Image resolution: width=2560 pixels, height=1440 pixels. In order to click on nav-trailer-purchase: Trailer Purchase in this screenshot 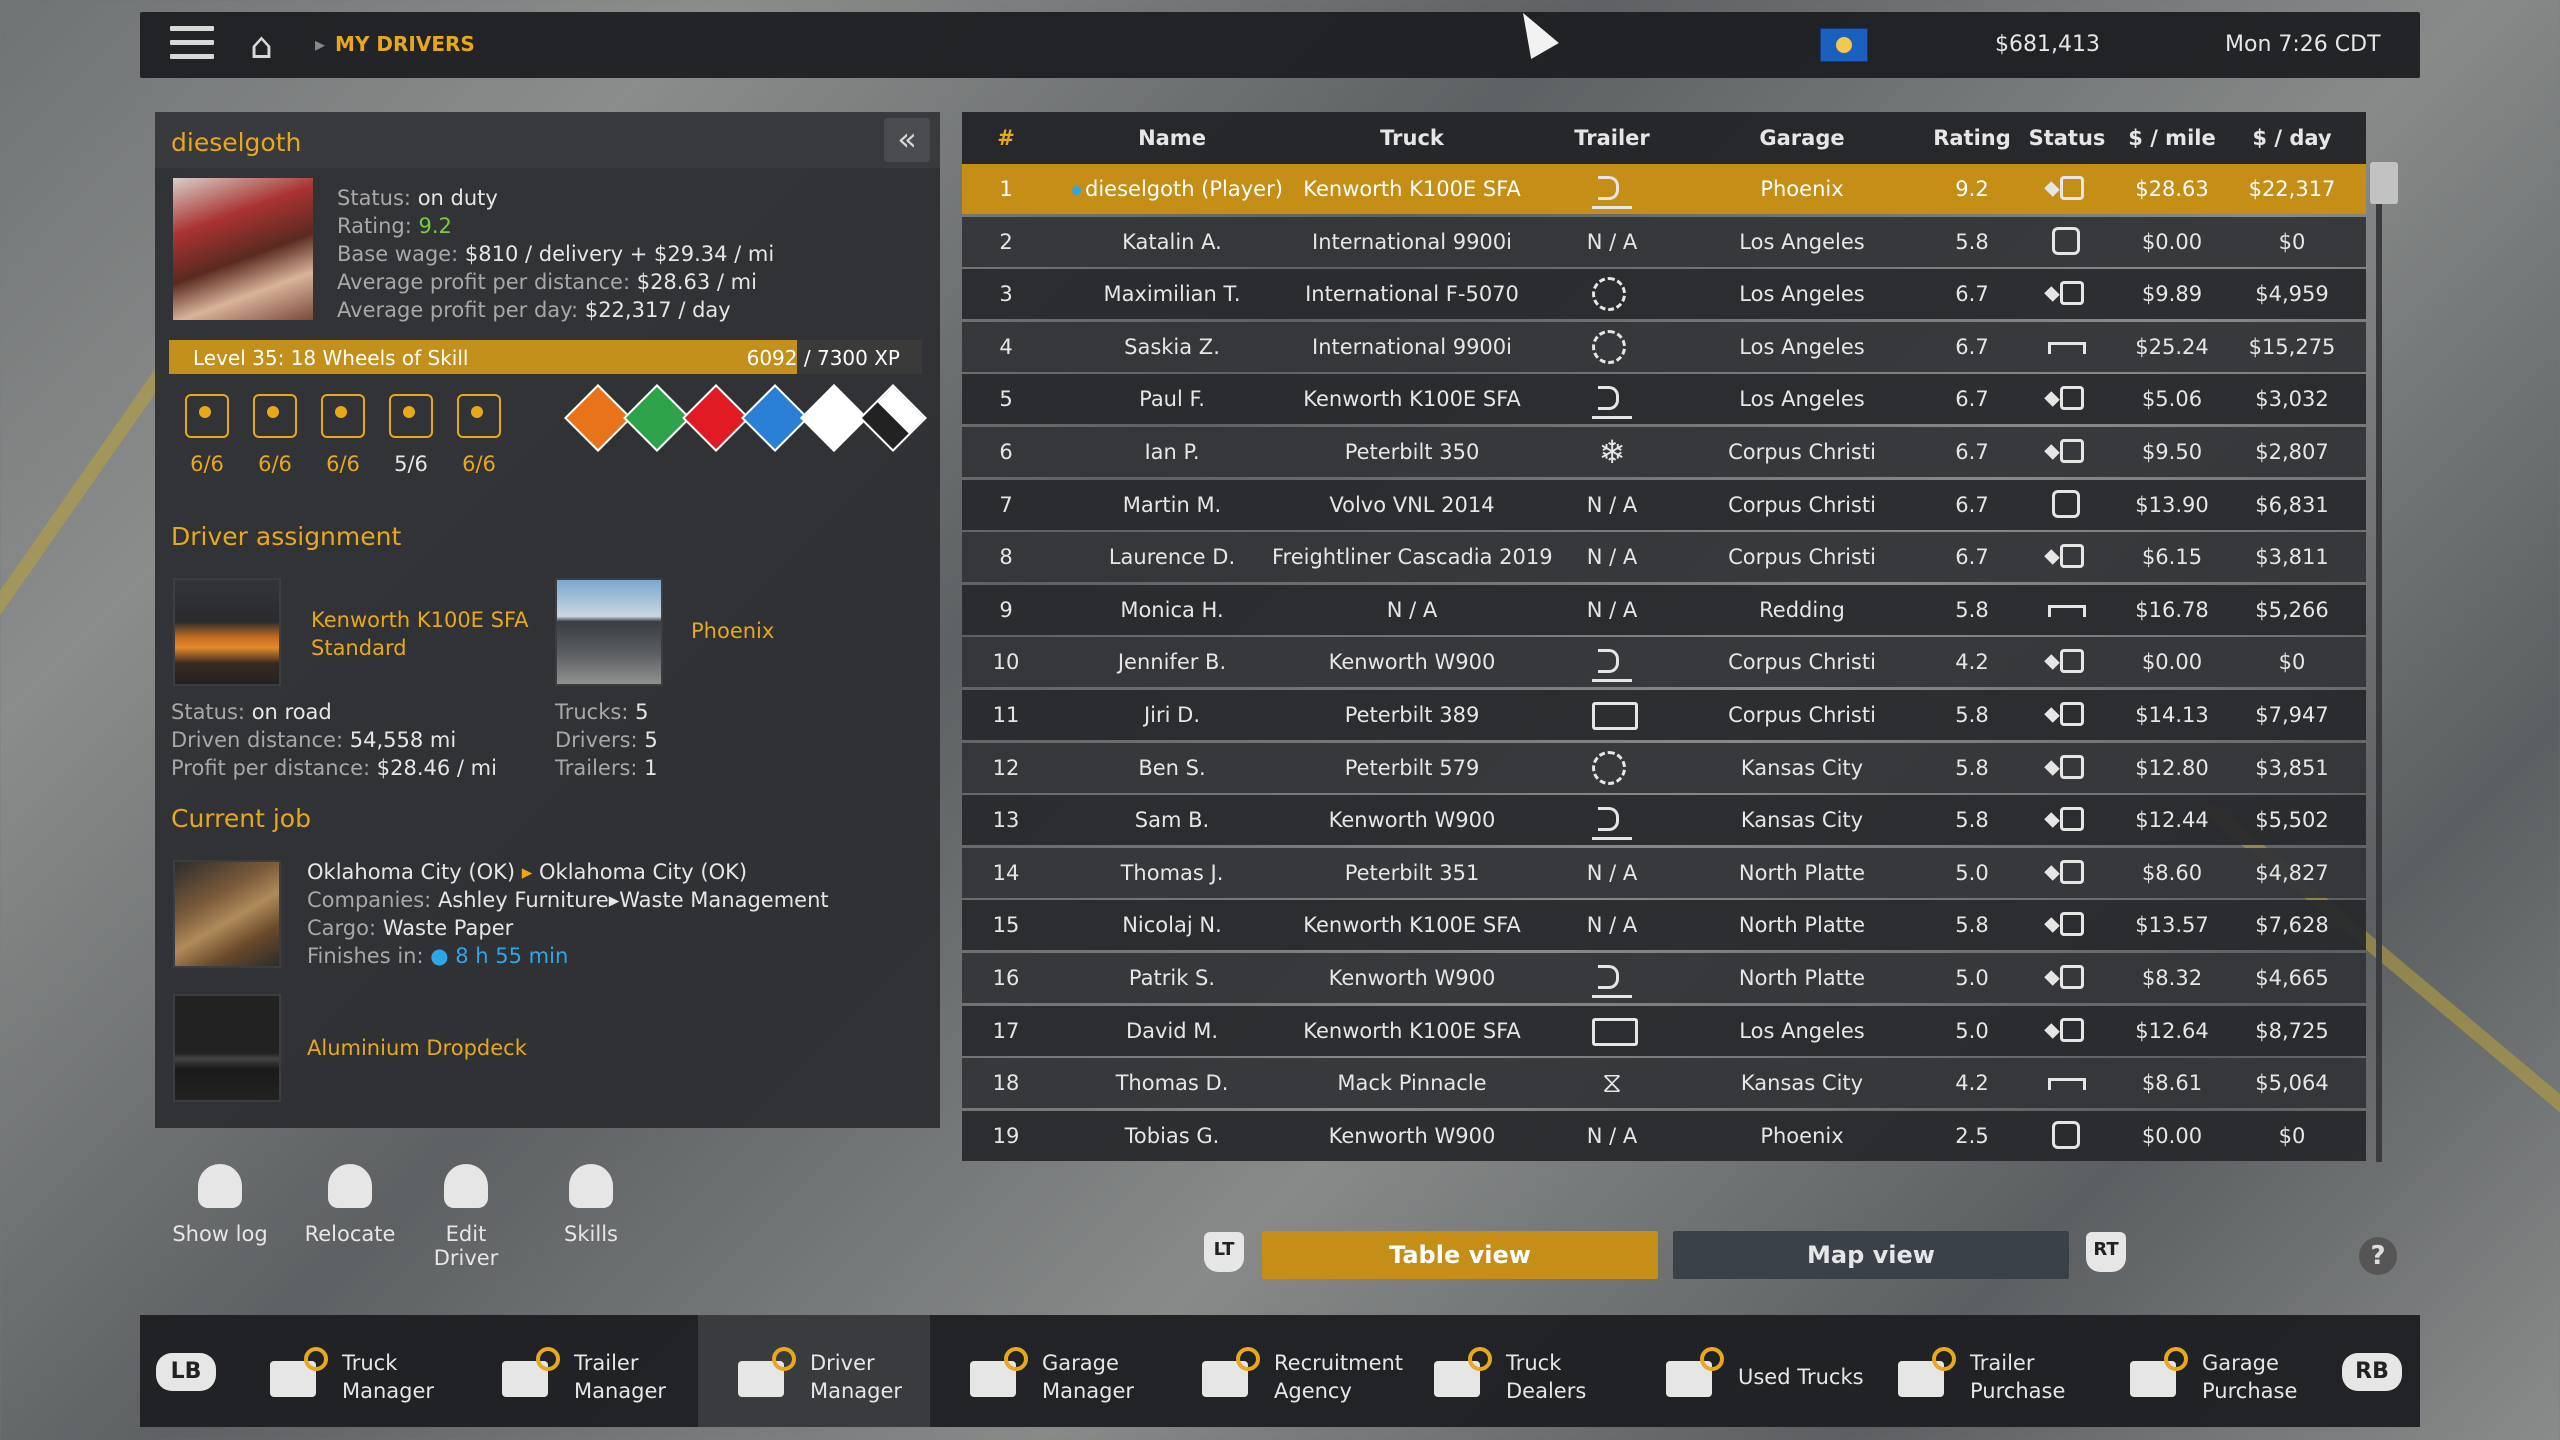, I will do `click(1974, 1371)`.